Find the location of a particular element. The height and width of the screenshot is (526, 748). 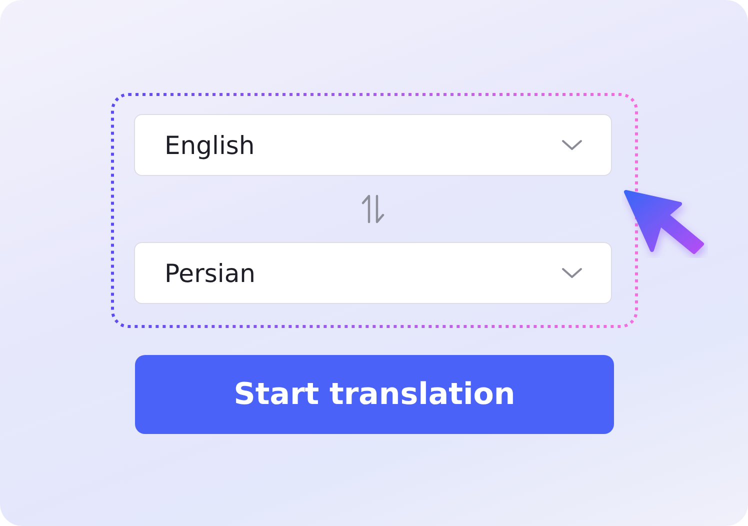

language-dropdown: English is located at coordinates (373, 145).